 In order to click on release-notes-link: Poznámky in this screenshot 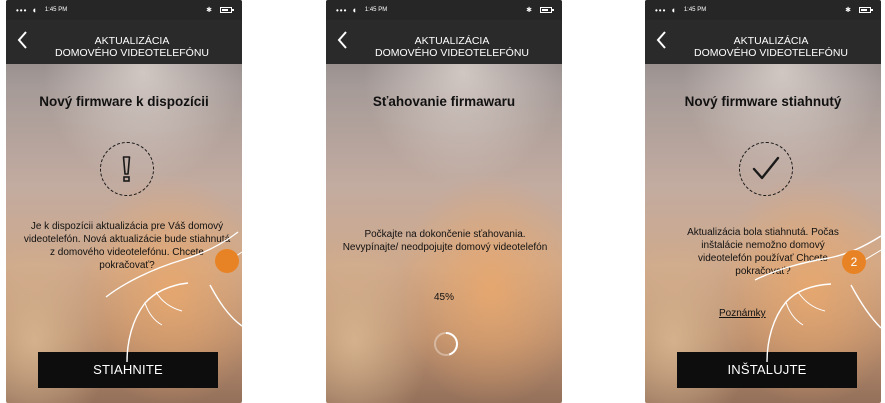, I will do `click(742, 313)`.